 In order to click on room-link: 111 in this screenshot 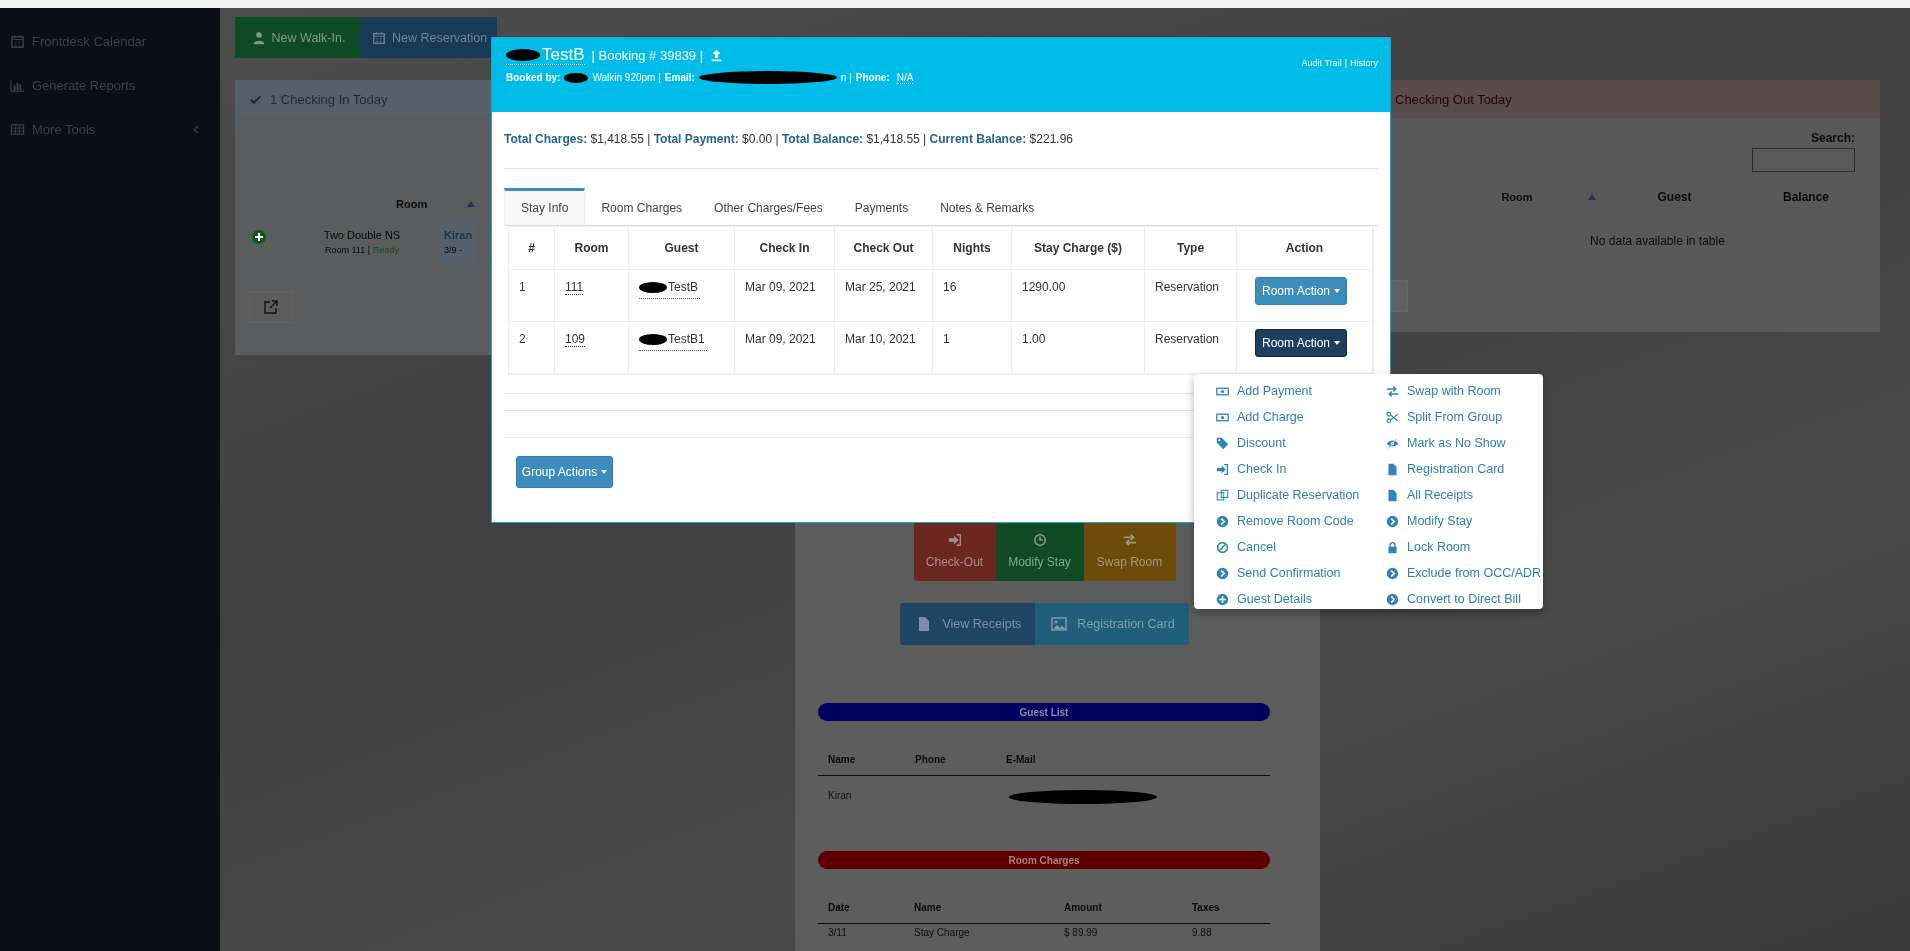, I will do `click(574, 287)`.